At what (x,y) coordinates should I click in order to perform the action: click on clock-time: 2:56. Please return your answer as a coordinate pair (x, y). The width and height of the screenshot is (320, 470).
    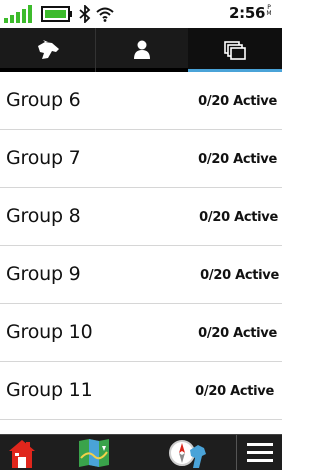
    Looking at the image, I should click on (247, 13).